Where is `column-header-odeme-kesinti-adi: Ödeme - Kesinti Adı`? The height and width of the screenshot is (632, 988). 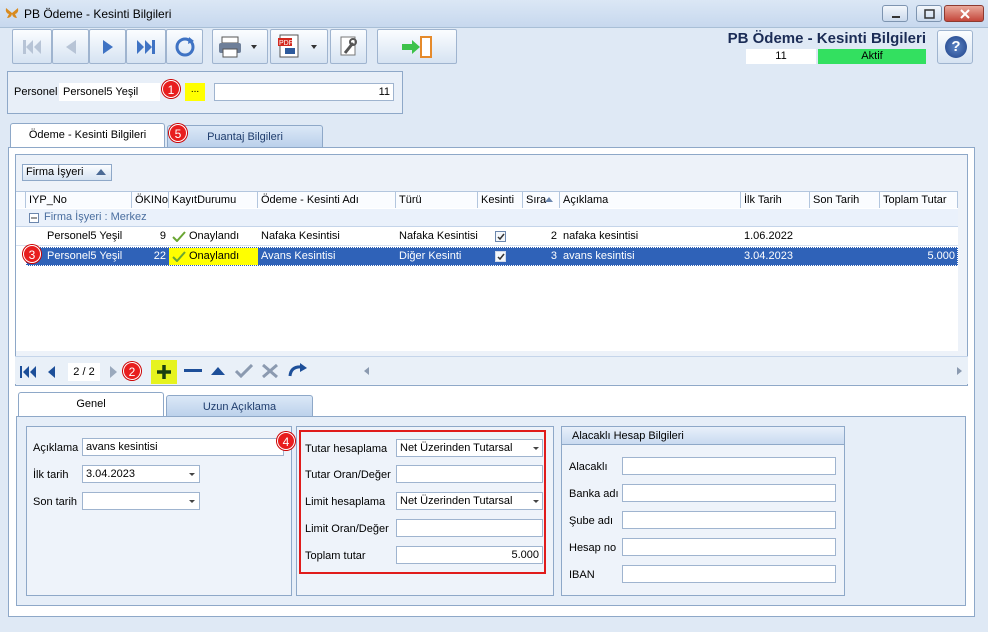
column-header-odeme-kesinti-adi: Ödeme - Kesinti Adı is located at coordinates (327, 200).